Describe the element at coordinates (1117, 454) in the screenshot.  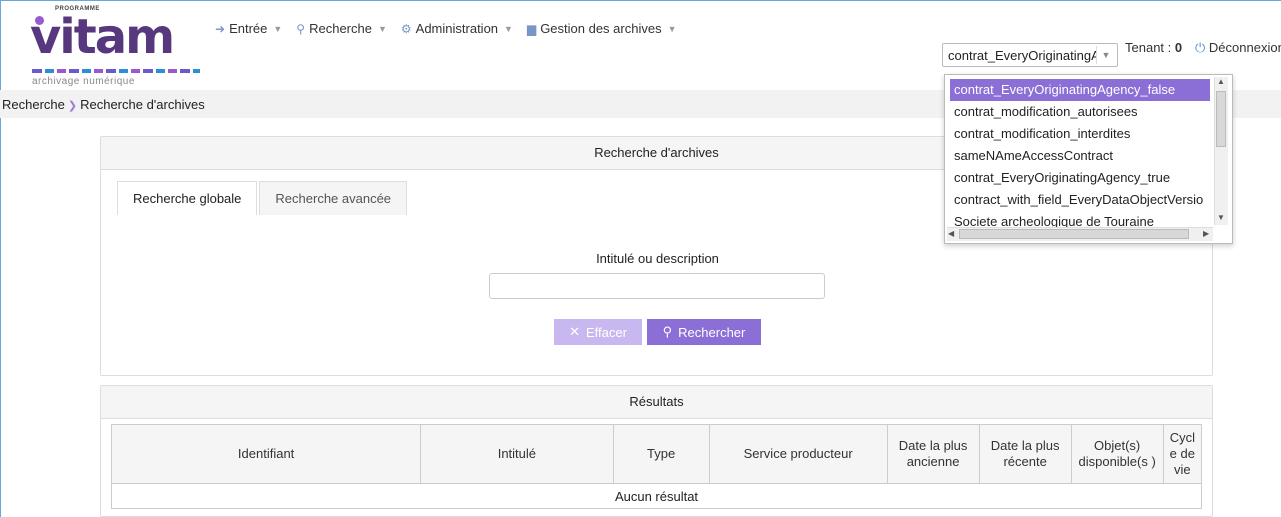
I see `column-header-objets-disponibles: Objet(s) disponible(s )` at that location.